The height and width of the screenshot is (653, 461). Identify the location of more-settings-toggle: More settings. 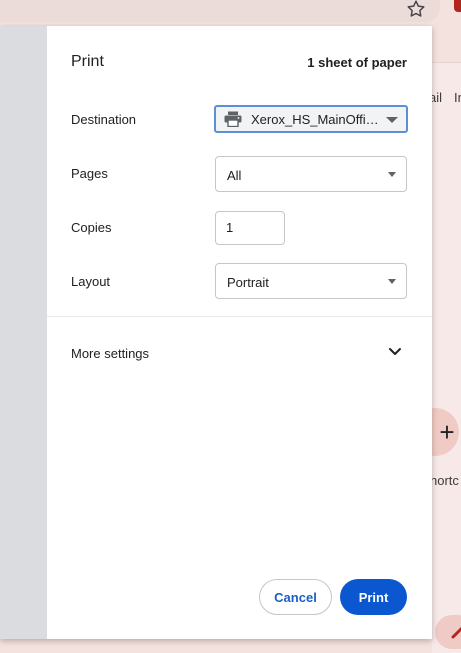
(239, 352).